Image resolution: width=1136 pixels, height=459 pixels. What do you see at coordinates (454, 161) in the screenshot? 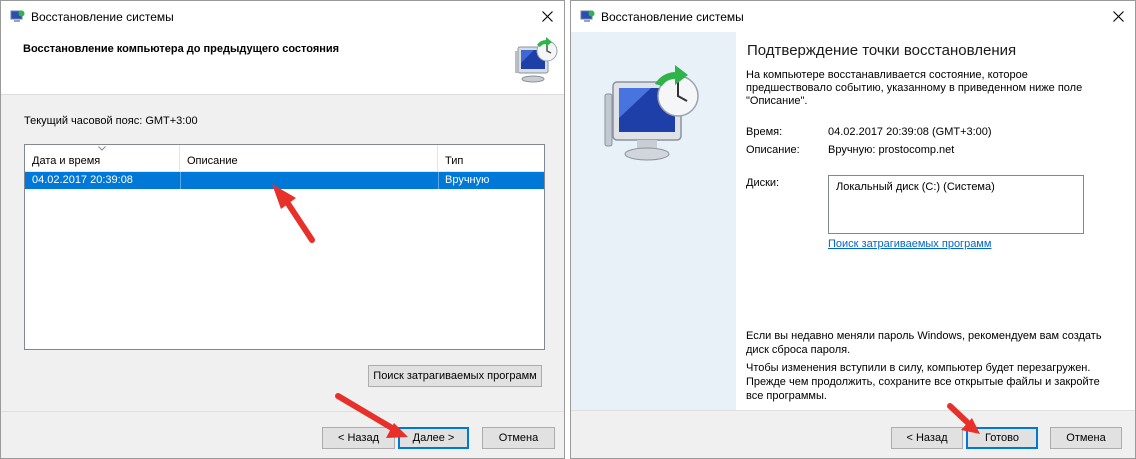
I see `column-header-label: Тип` at bounding box center [454, 161].